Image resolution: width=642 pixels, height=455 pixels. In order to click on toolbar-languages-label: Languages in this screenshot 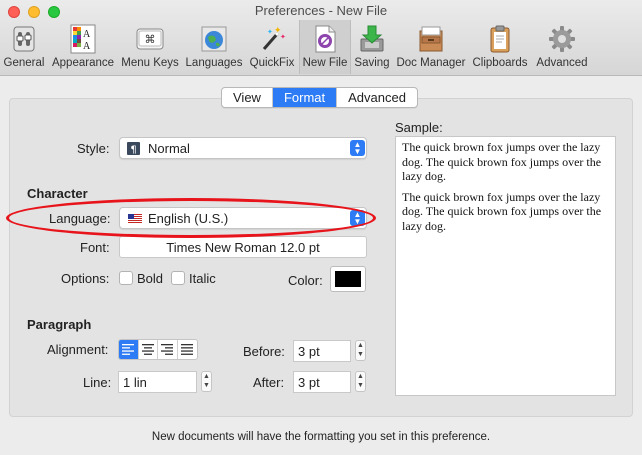, I will do `click(214, 63)`.